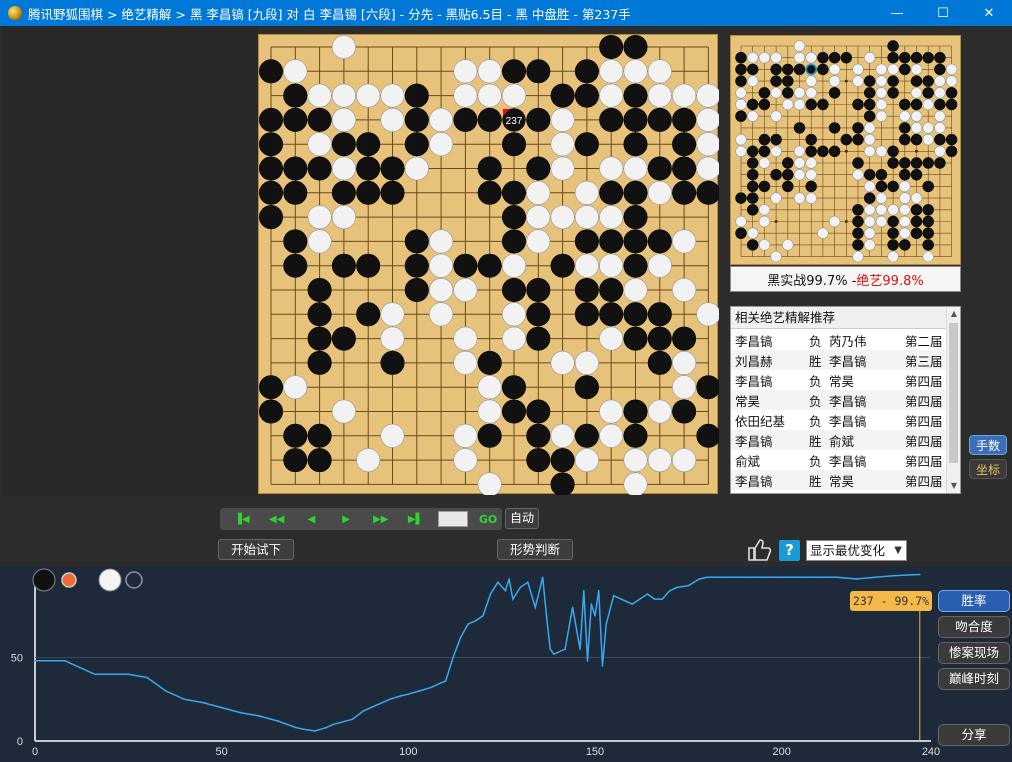 This screenshot has height=762, width=1012. Describe the element at coordinates (954, 314) in the screenshot. I see `scroll-up-icon: ▲` at that location.